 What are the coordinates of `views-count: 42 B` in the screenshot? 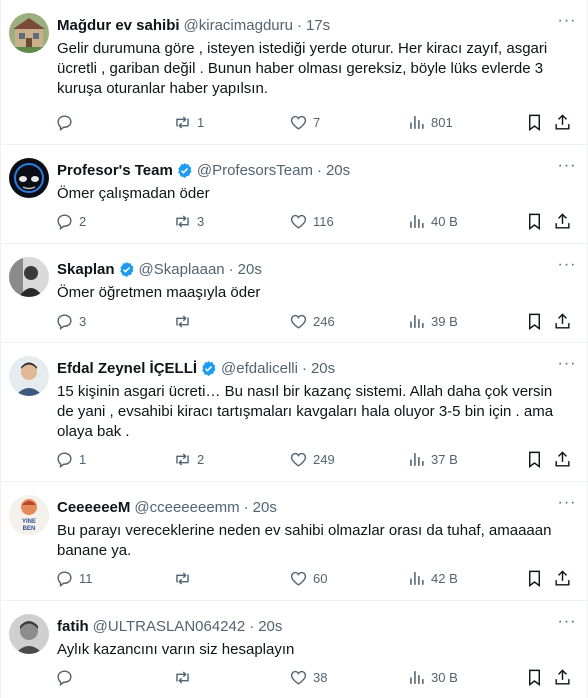 It's located at (444, 578).